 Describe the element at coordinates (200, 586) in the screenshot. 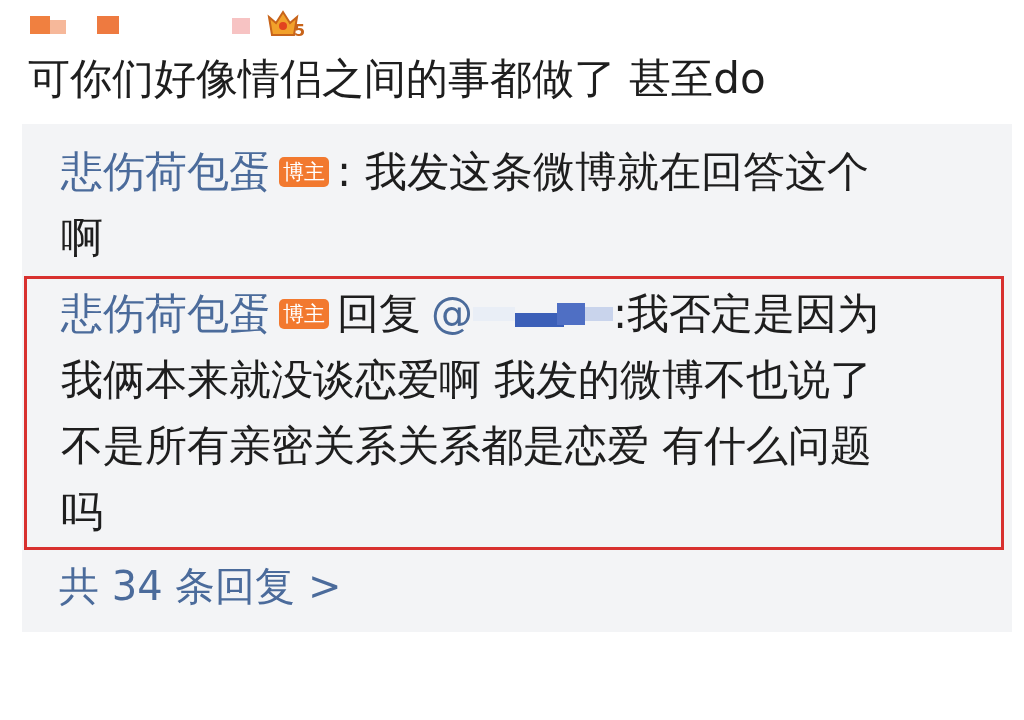

I see `more-replies-link: 共 34 条回复 >` at that location.